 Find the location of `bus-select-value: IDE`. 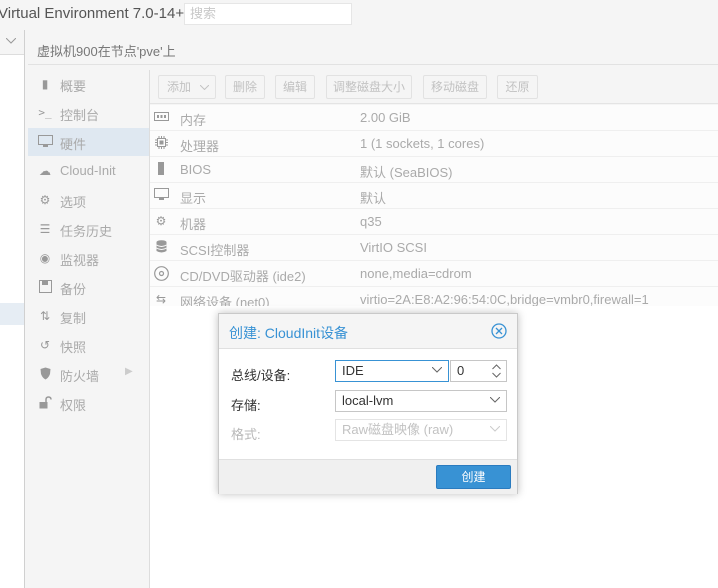

bus-select-value: IDE is located at coordinates (353, 370).